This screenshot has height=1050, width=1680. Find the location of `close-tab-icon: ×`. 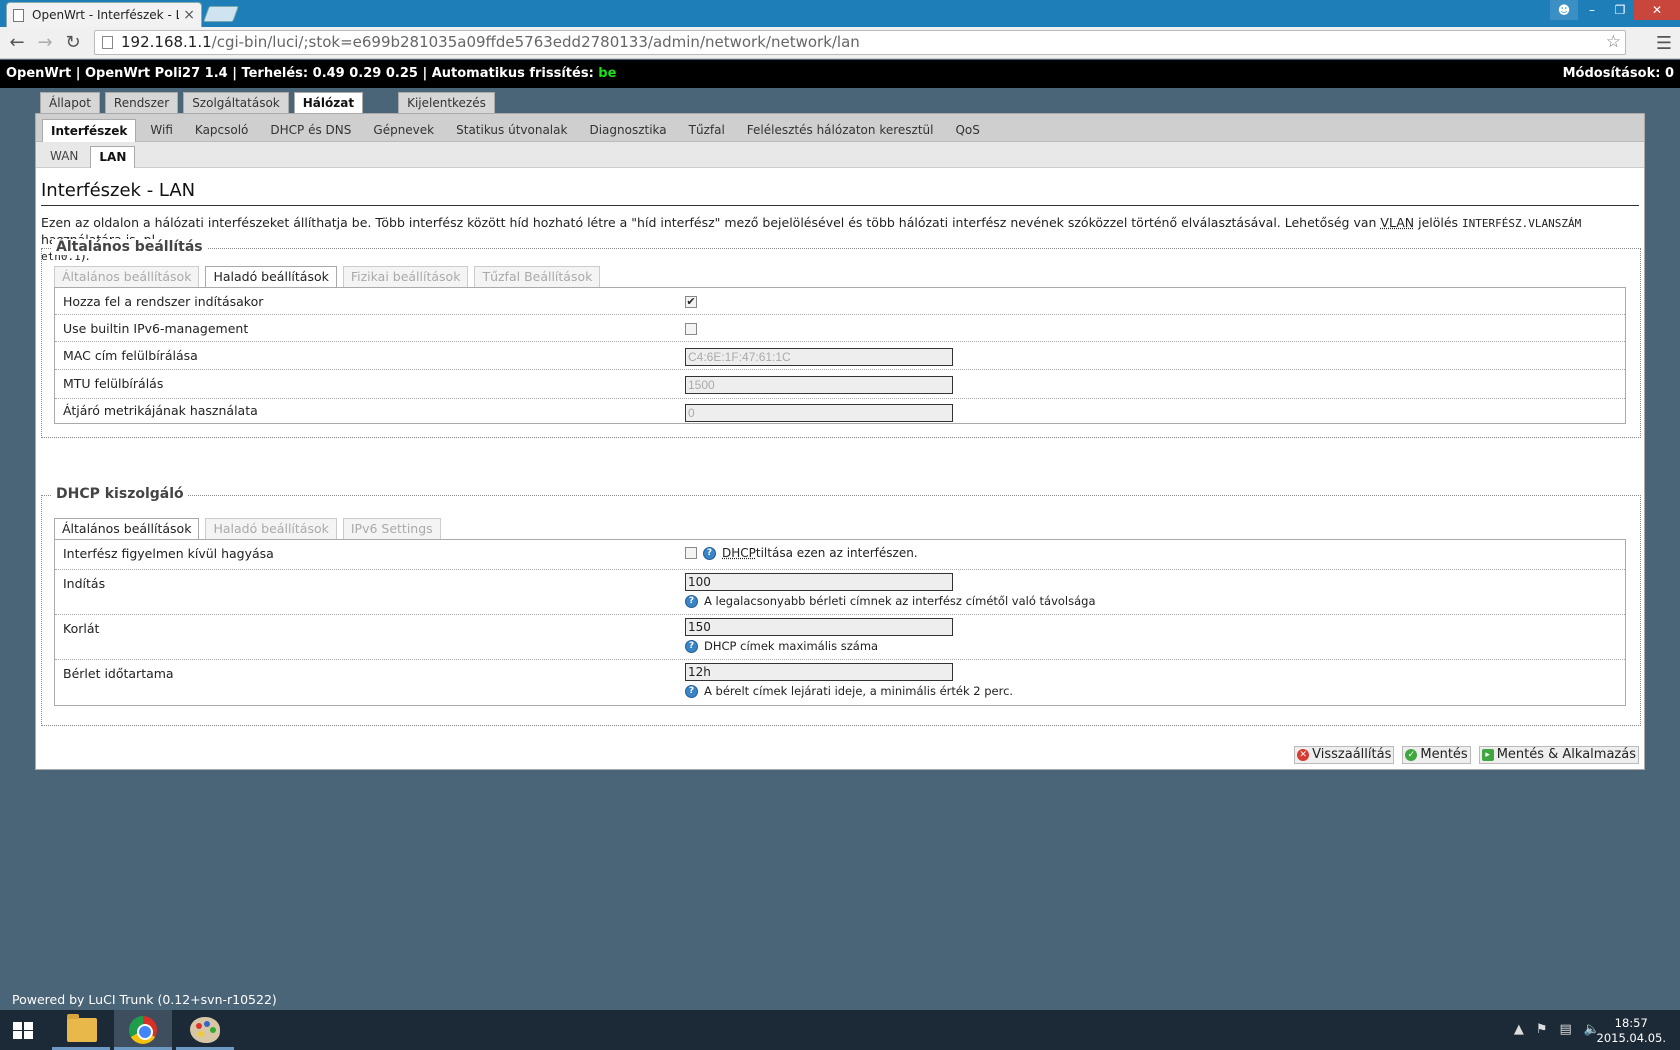

close-tab-icon: × is located at coordinates (189, 15).